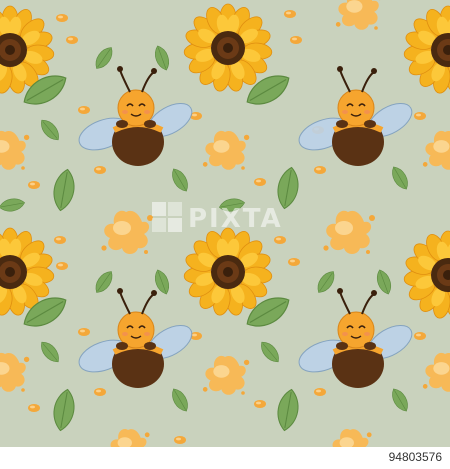 The width and height of the screenshot is (450, 469). I want to click on watermark-text: PIXTA, so click(235, 219).